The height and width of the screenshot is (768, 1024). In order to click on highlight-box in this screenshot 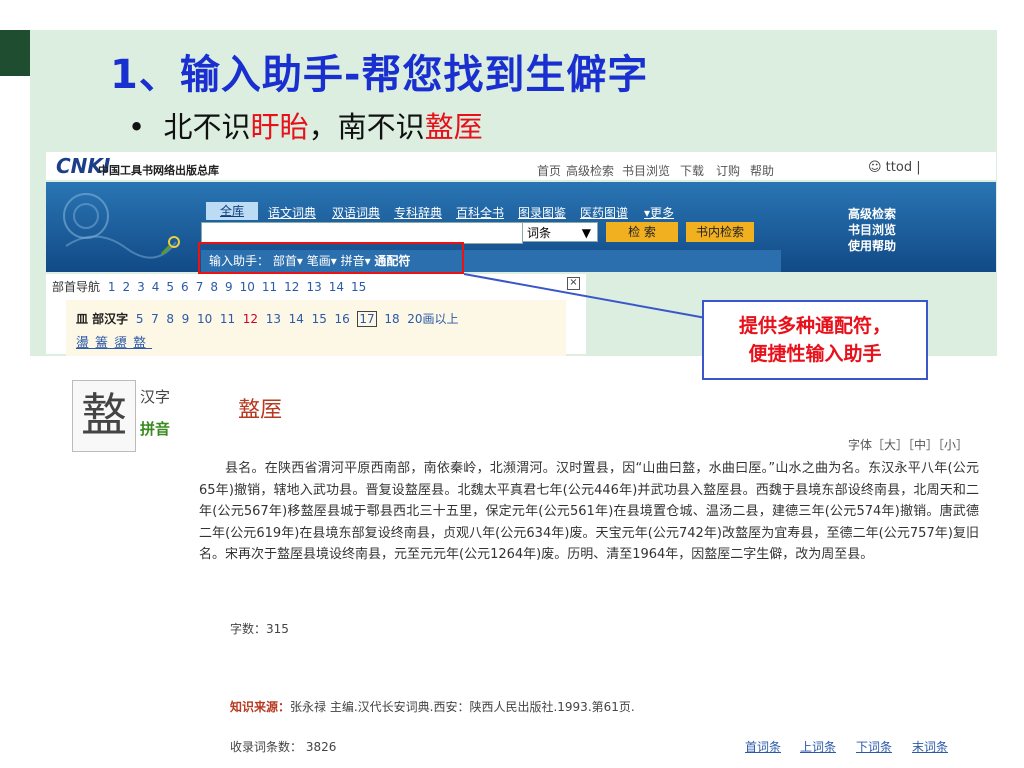, I will do `click(331, 258)`.